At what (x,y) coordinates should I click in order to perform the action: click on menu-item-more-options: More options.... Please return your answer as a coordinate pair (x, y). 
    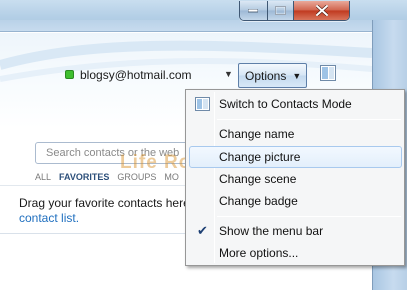
    Looking at the image, I should click on (295, 253).